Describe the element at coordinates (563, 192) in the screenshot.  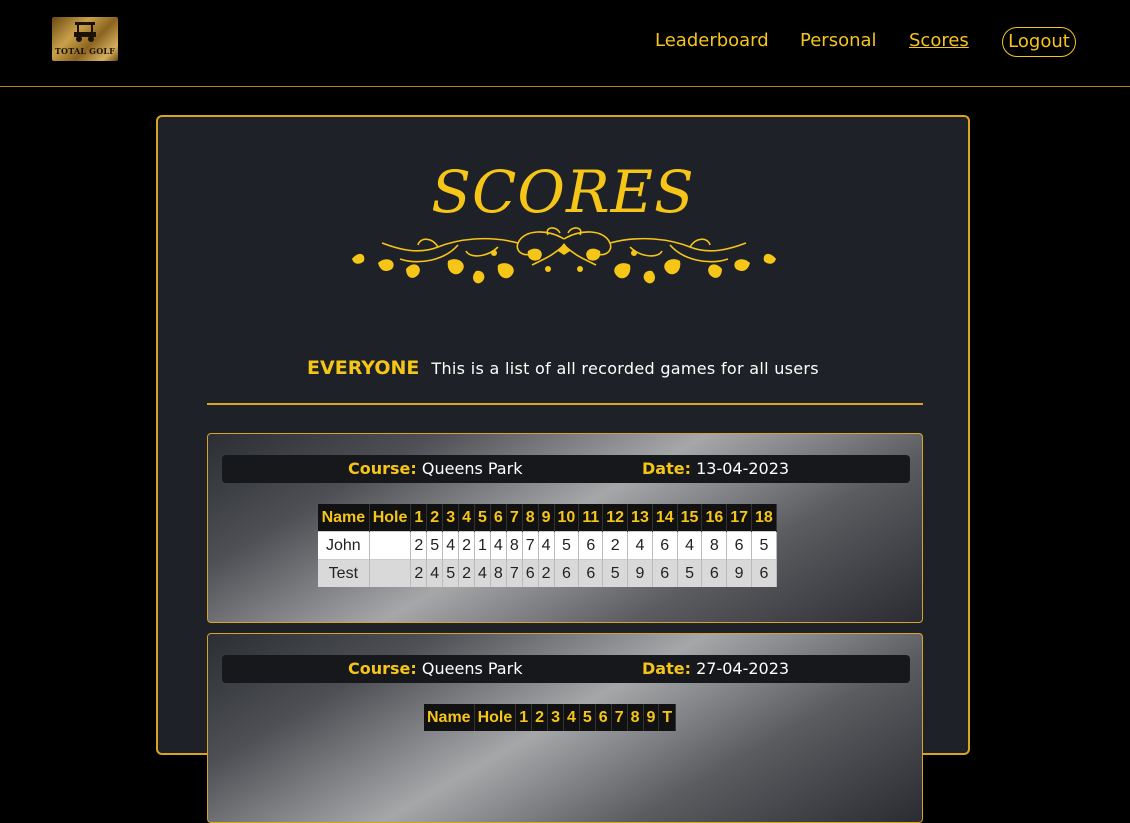
I see `page-title: SCORES` at that location.